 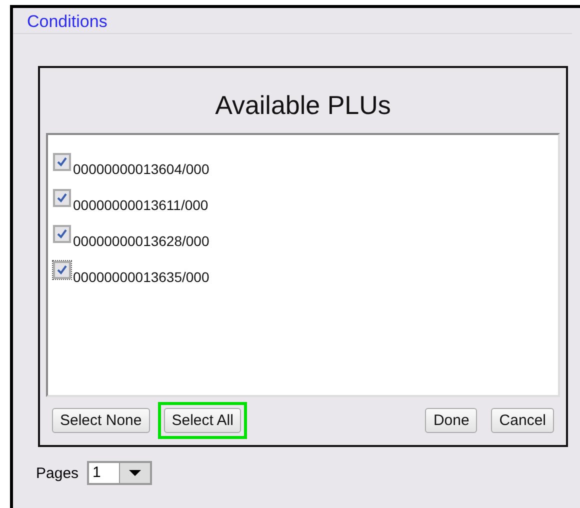 I want to click on plu-label: 00000000013604/000, so click(x=141, y=169).